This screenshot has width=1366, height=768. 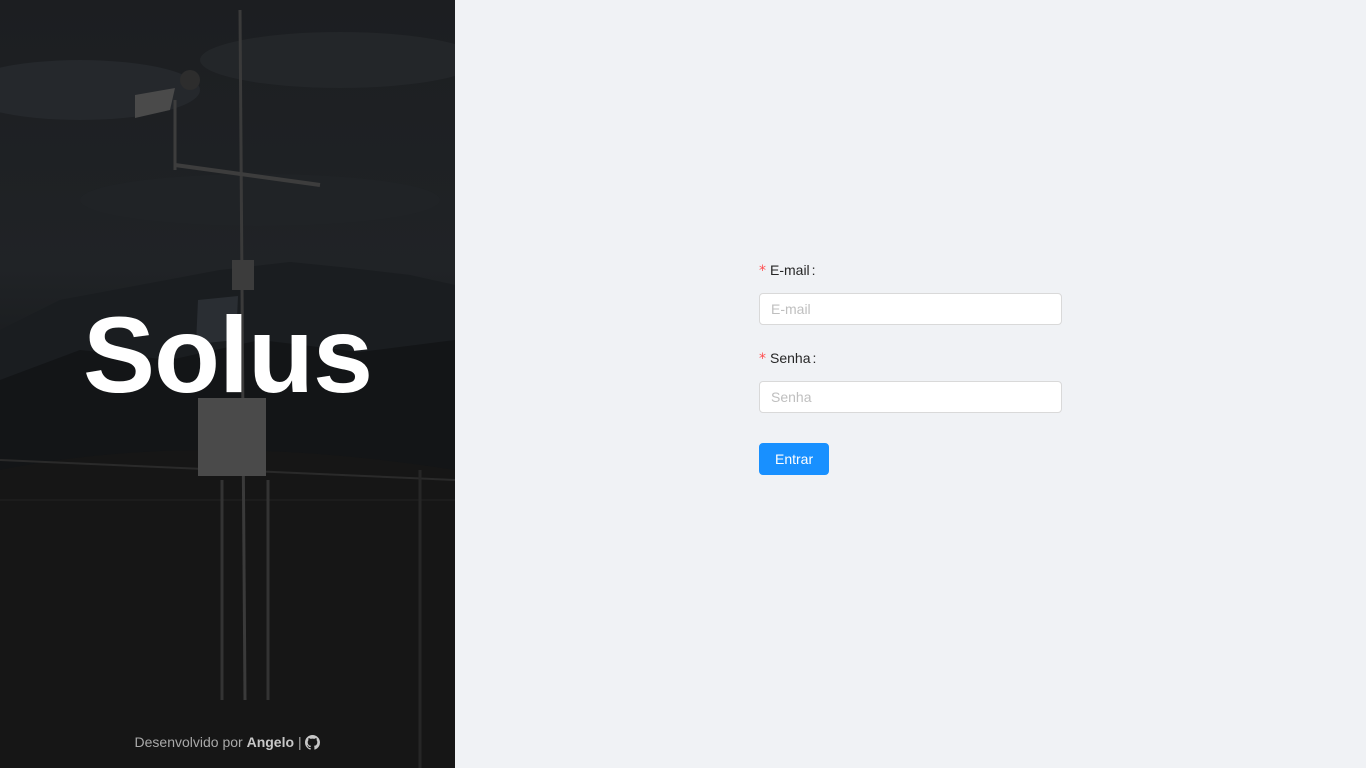 What do you see at coordinates (910, 292) in the screenshot?
I see `email-form-item: * E-mail:` at bounding box center [910, 292].